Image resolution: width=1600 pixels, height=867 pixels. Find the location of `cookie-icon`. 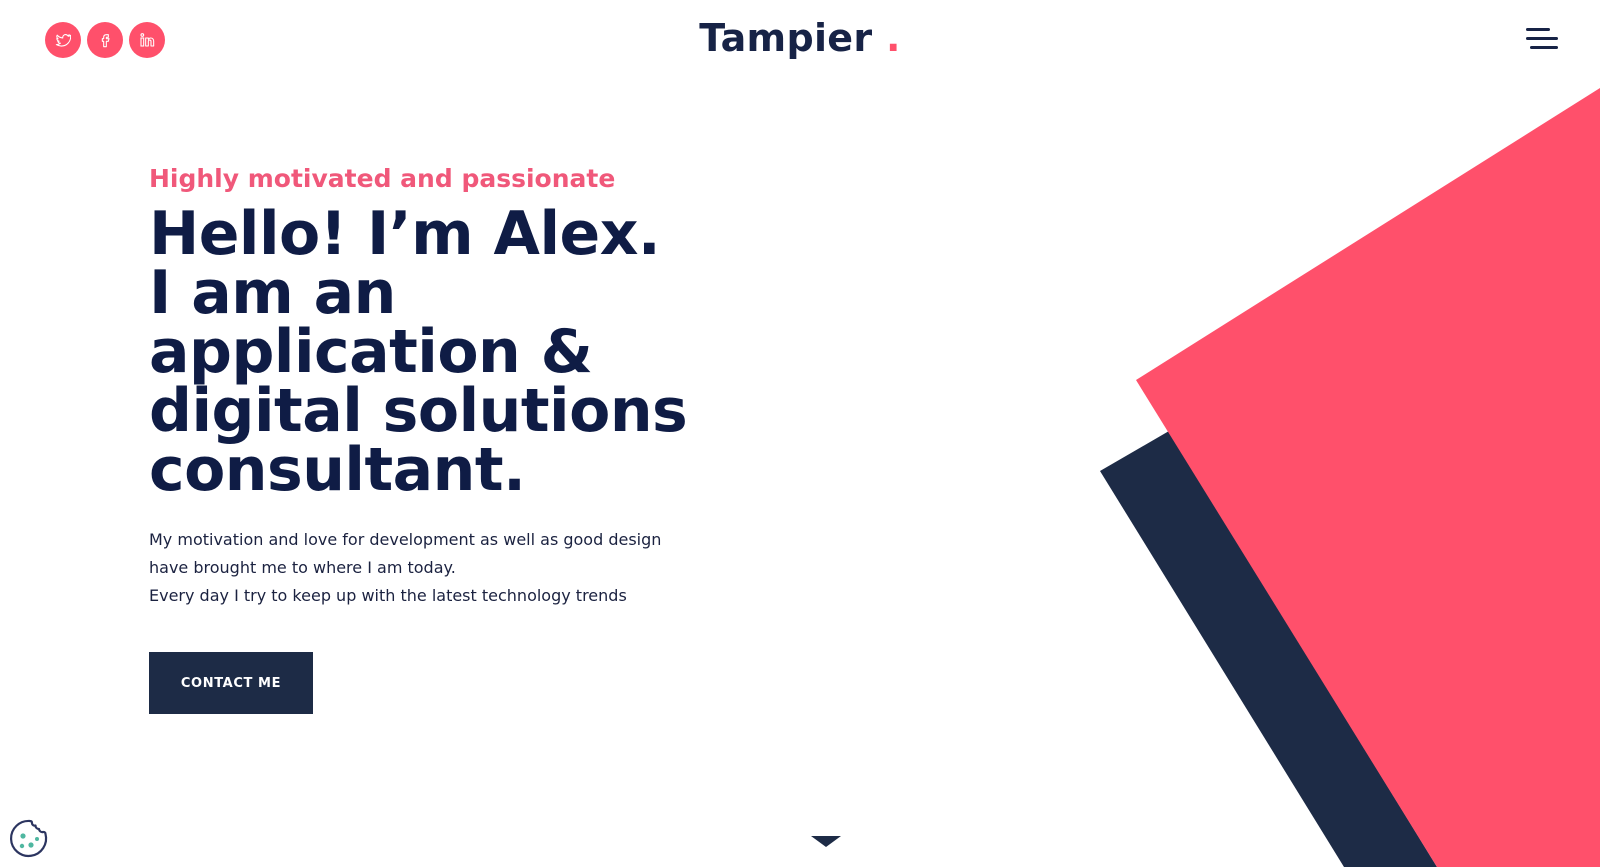

cookie-icon is located at coordinates (30, 839).